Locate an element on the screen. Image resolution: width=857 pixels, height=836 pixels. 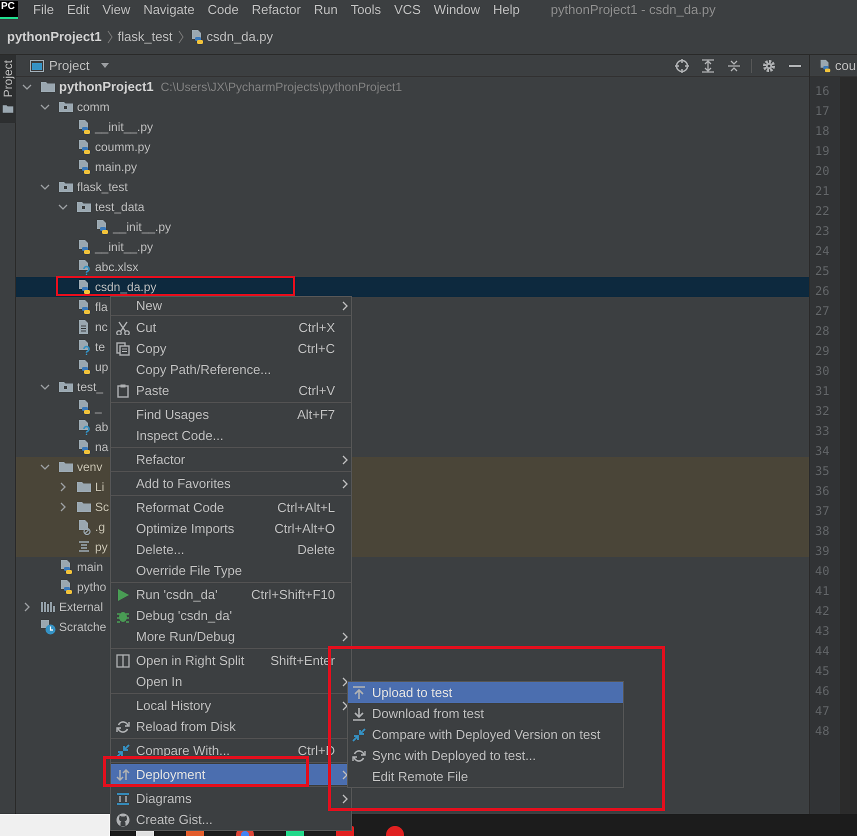
tree-item: flask_test is located at coordinates (102, 187).